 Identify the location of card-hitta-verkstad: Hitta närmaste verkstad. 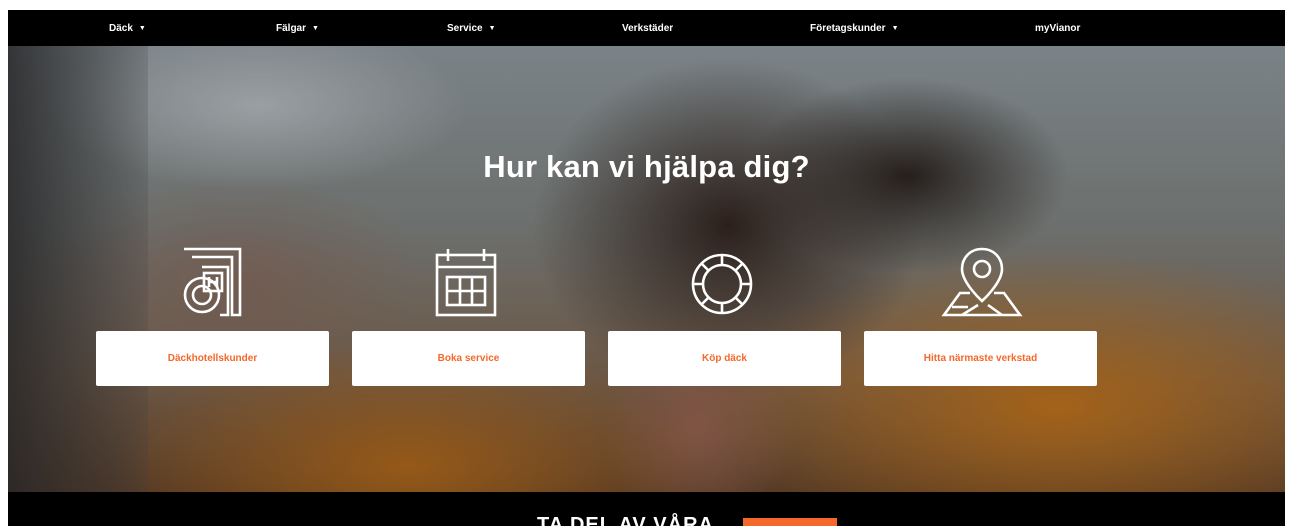
(980, 358).